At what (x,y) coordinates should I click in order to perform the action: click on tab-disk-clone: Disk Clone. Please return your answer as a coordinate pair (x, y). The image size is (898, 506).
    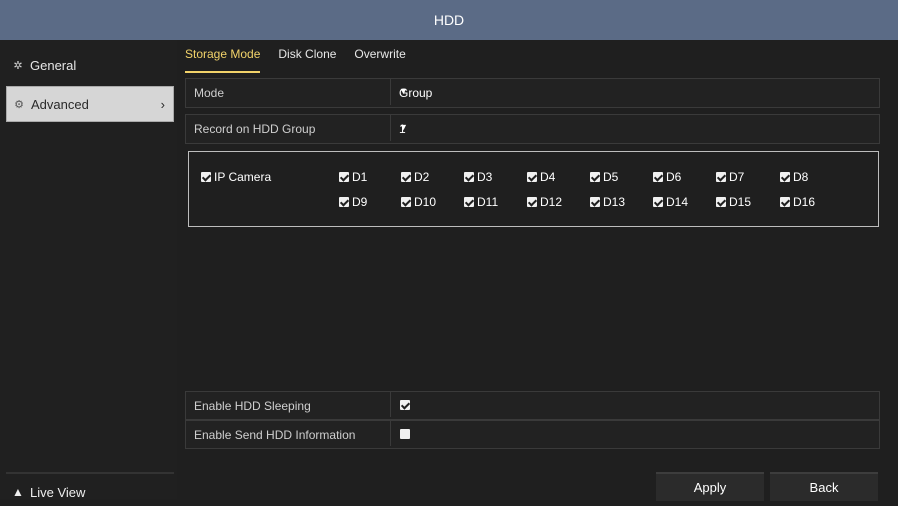
    Looking at the image, I should click on (307, 60).